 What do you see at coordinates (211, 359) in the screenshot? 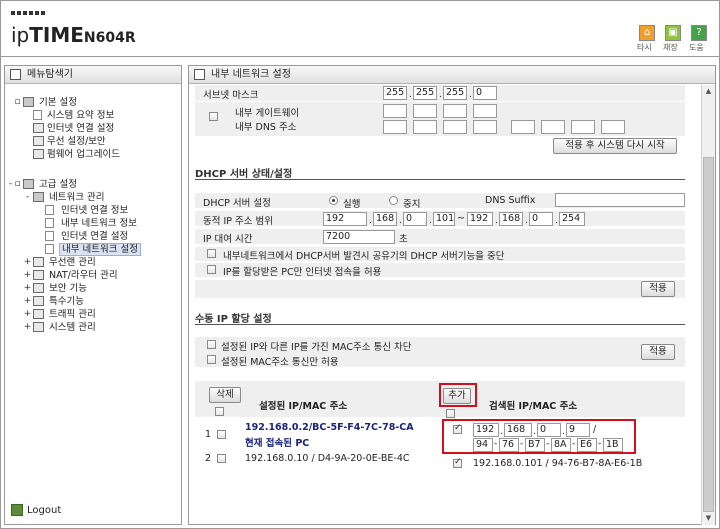
I see `allow-only-mac-checkbox` at bounding box center [211, 359].